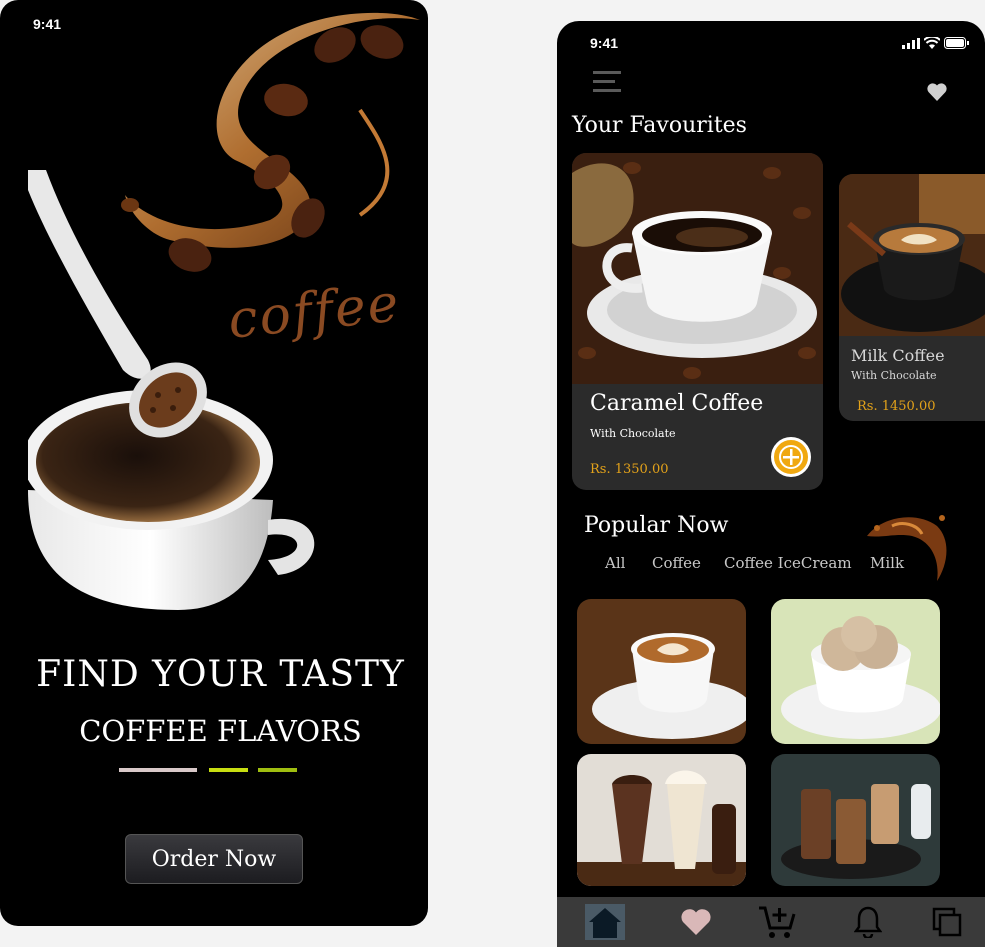 This screenshot has width=985, height=947. Describe the element at coordinates (932, 43) in the screenshot. I see `wifi-icon` at that location.